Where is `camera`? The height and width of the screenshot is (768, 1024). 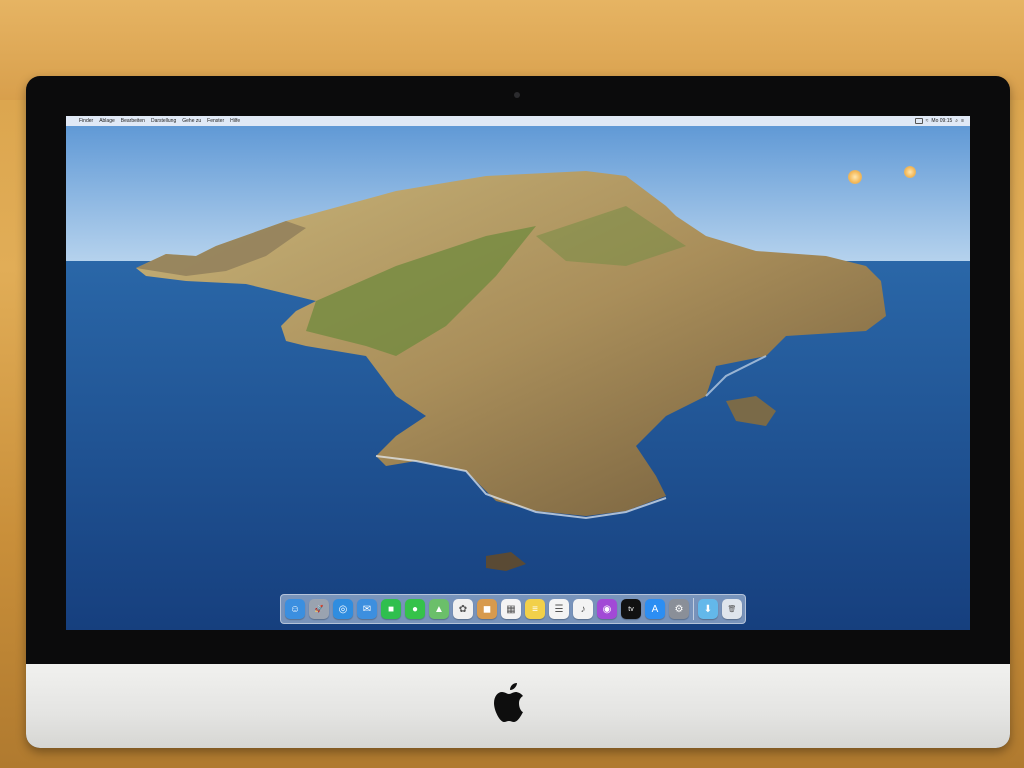 camera is located at coordinates (517, 95).